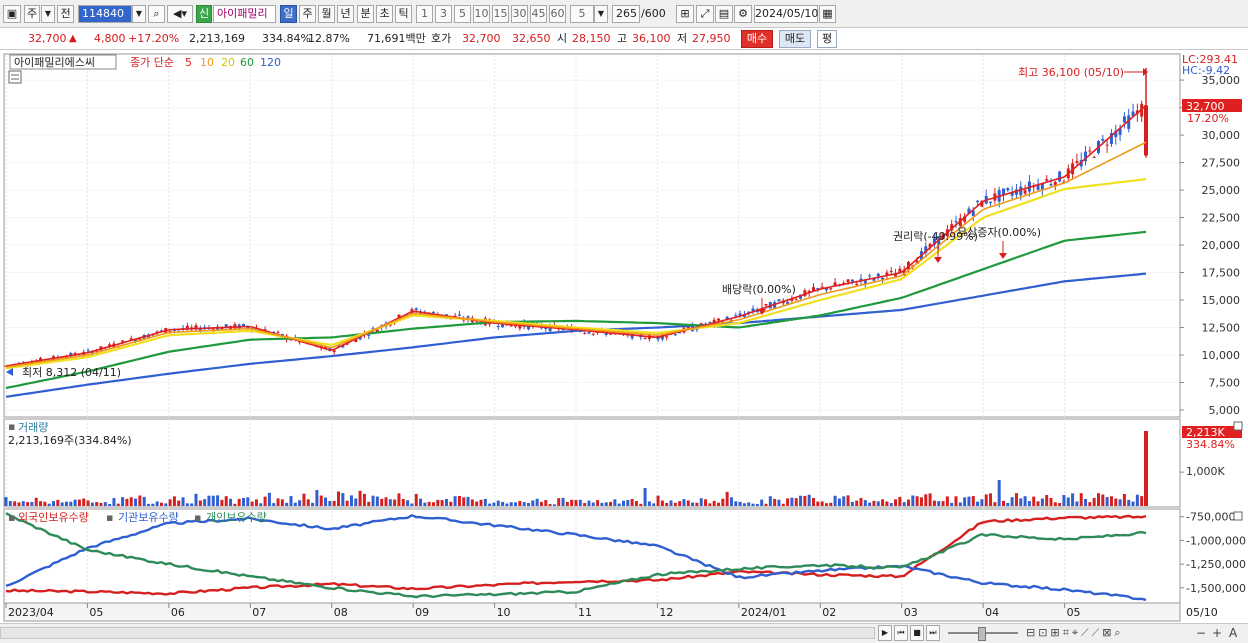 The height and width of the screenshot is (643, 1248). I want to click on search-icon: ⌕, so click(156, 14).